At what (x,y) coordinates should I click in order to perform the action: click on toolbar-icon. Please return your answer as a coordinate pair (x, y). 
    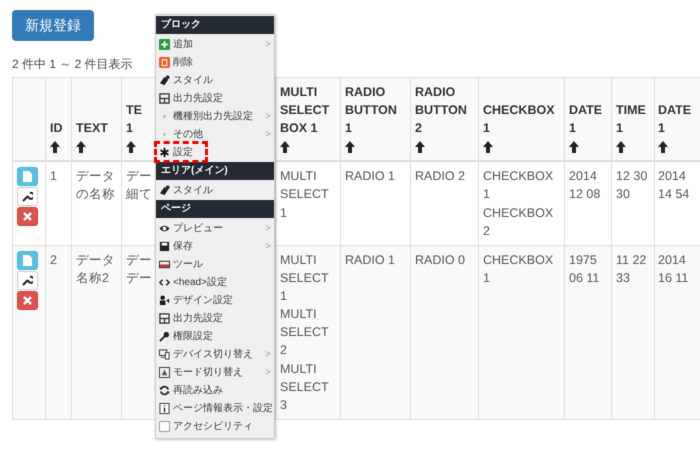
    Looking at the image, I should click on (164, 264).